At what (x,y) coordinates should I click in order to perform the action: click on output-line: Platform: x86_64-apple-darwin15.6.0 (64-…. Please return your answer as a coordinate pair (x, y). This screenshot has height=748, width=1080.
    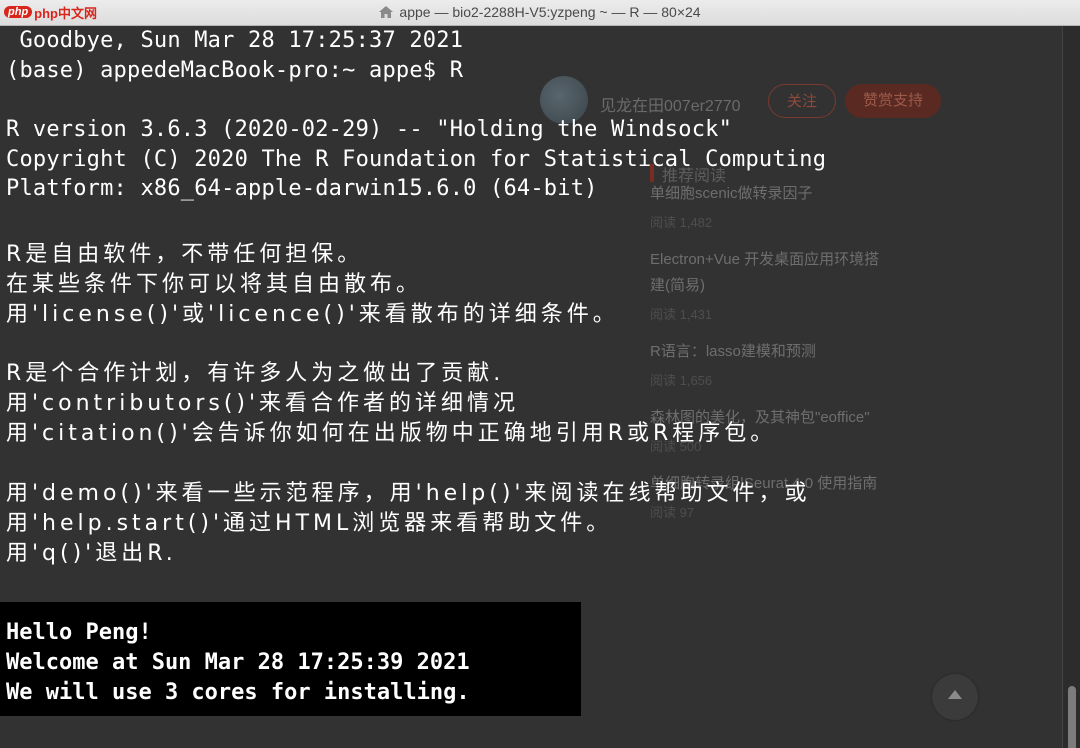
    Looking at the image, I should click on (302, 188).